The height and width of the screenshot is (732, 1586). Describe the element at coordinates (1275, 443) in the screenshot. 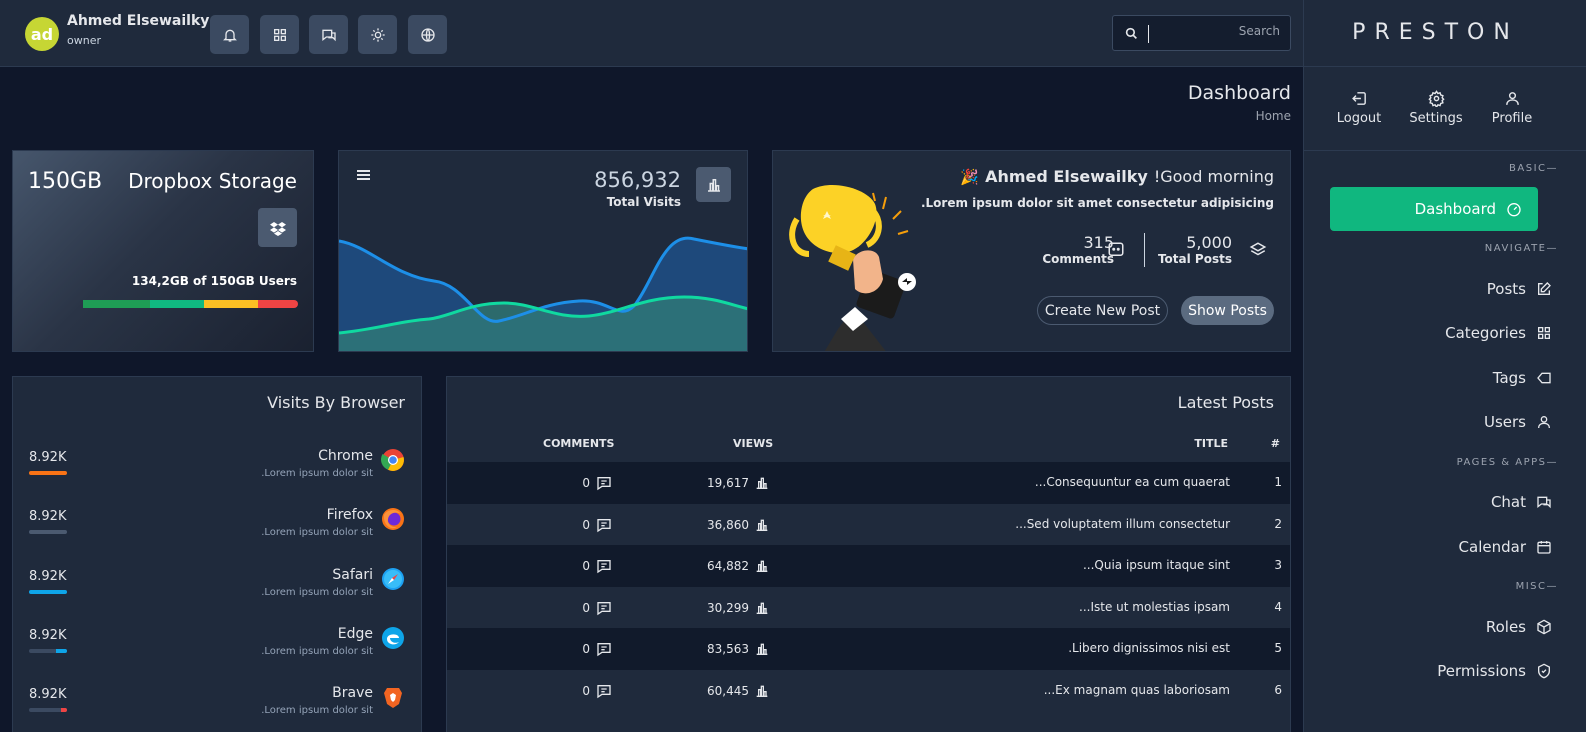

I see `column-header-number: #` at that location.